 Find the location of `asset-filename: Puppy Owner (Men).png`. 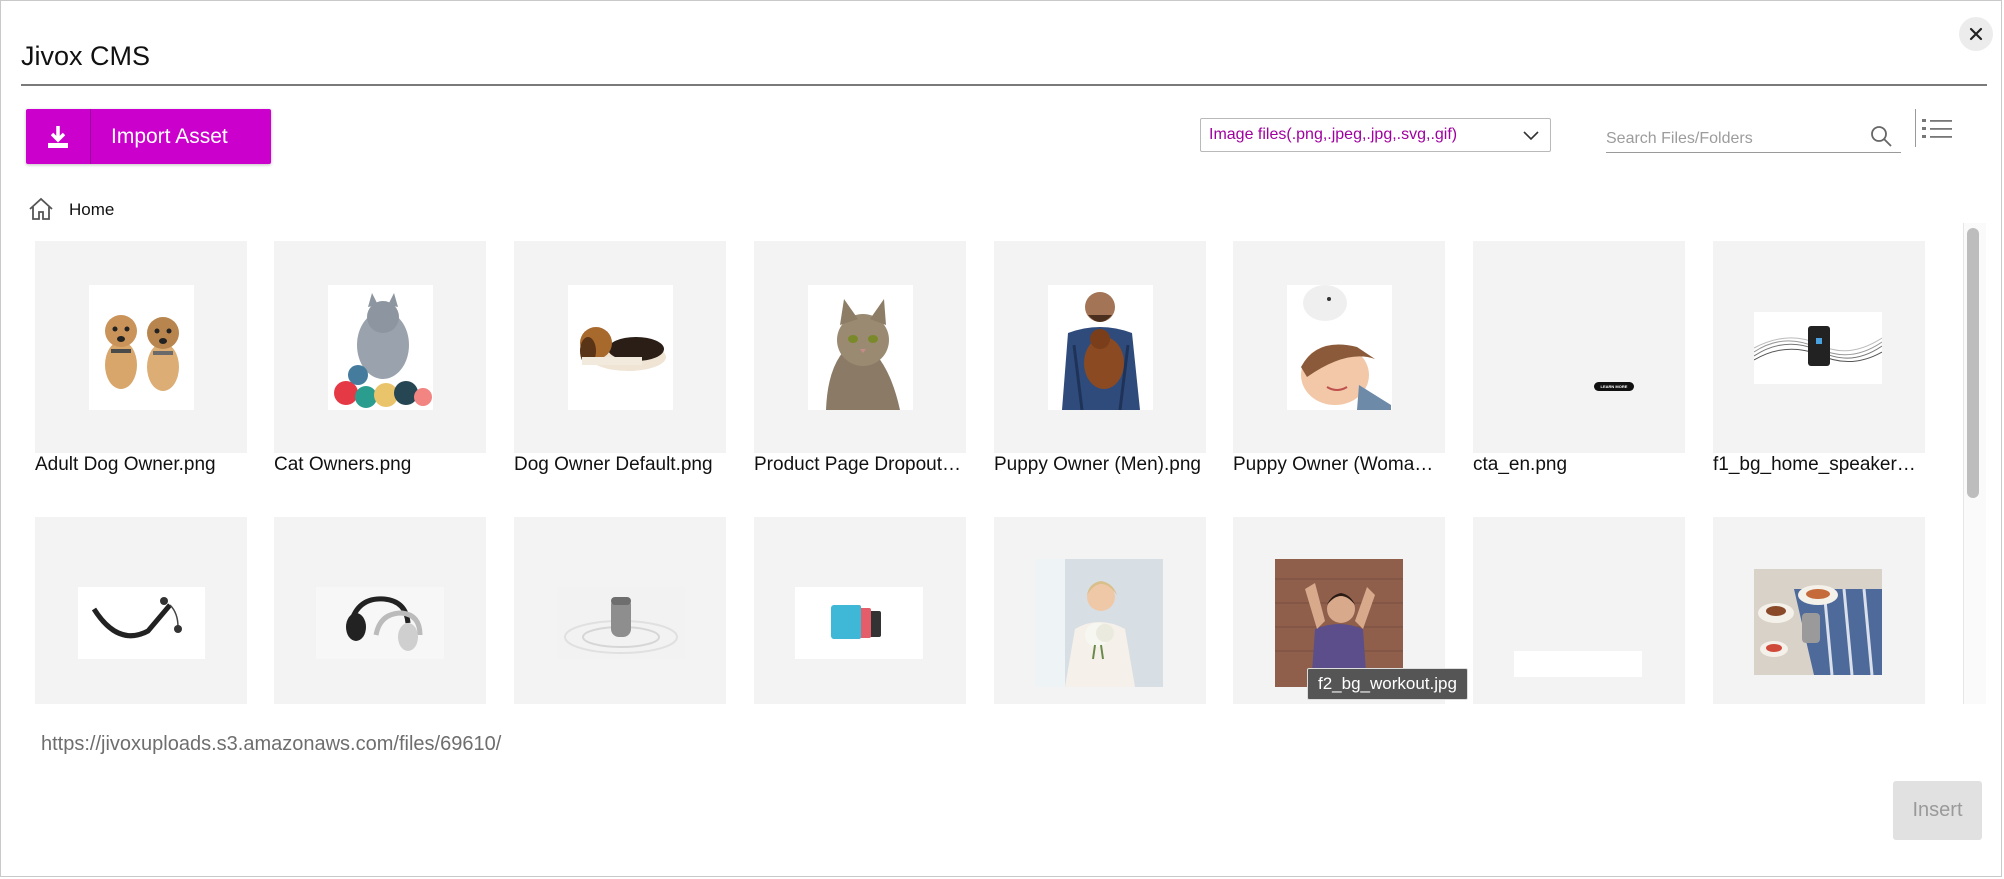

asset-filename: Puppy Owner (Men).png is located at coordinates (1097, 464).